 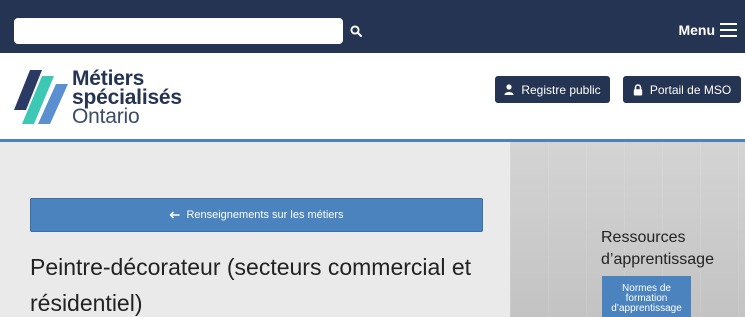 What do you see at coordinates (671, 249) in the screenshot?
I see `sidebar-title: Ressources d’apprentissage` at bounding box center [671, 249].